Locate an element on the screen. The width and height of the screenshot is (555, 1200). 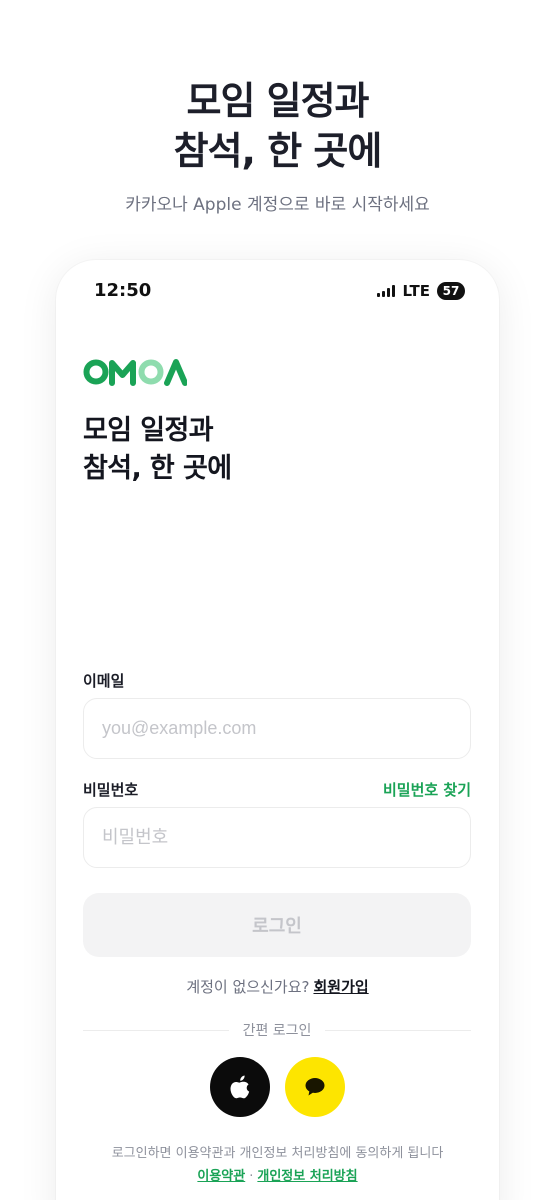
email-field-box is located at coordinates (277, 728).